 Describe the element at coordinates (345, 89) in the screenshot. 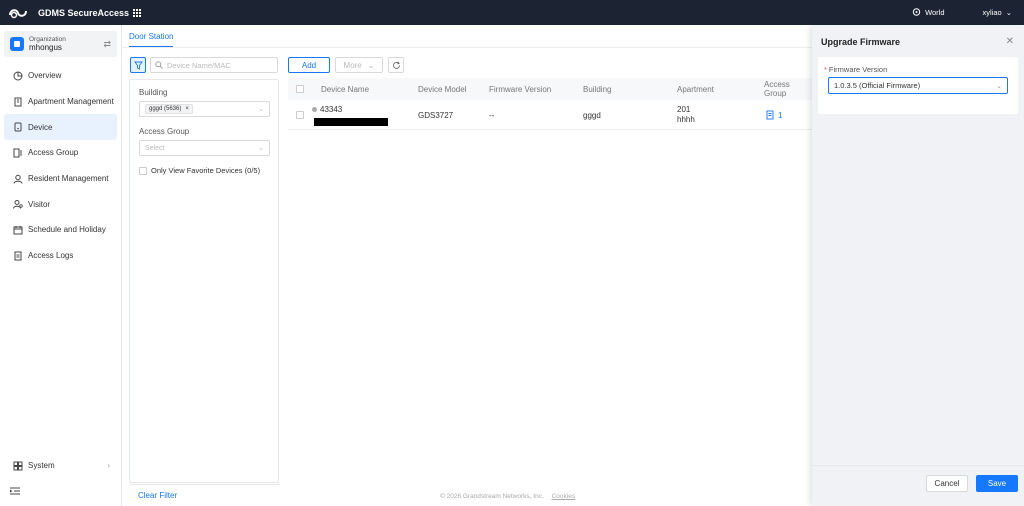

I see `column-device-name: Device Name` at that location.